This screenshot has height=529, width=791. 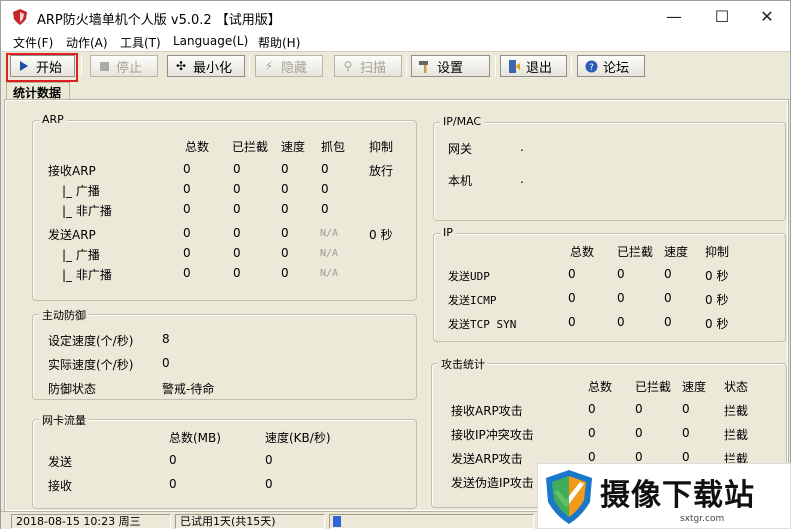 What do you see at coordinates (38, 91) in the screenshot?
I see `tab-statistics: 统计数据` at bounding box center [38, 91].